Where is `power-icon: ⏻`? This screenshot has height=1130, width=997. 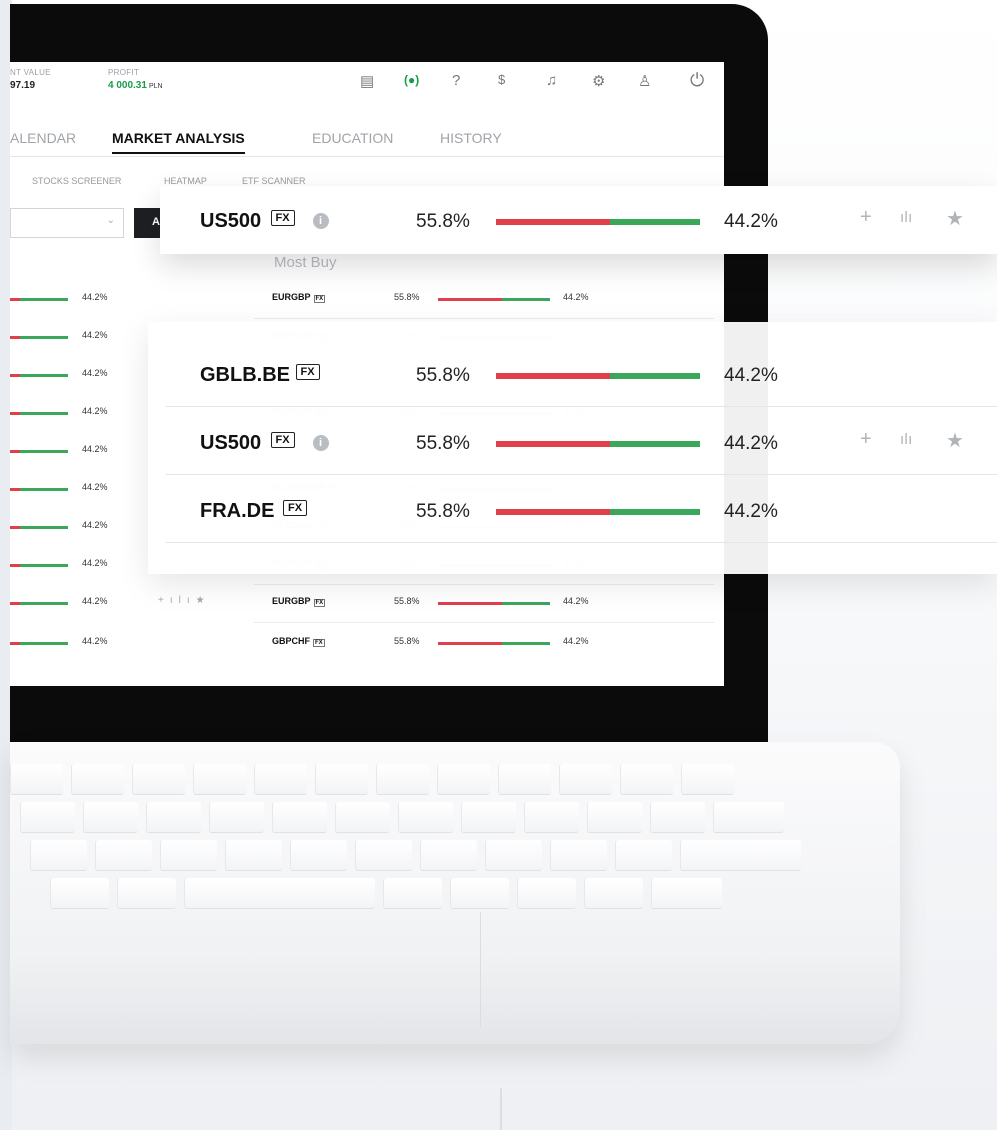
power-icon: ⏻ is located at coordinates (697, 80).